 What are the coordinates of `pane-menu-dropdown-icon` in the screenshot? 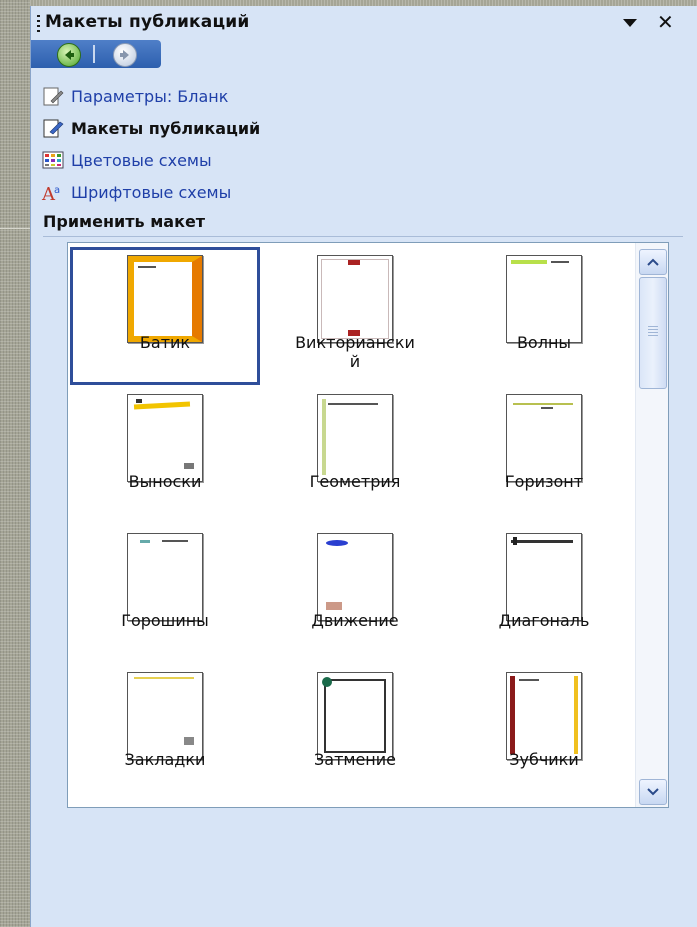 It's located at (630, 23).